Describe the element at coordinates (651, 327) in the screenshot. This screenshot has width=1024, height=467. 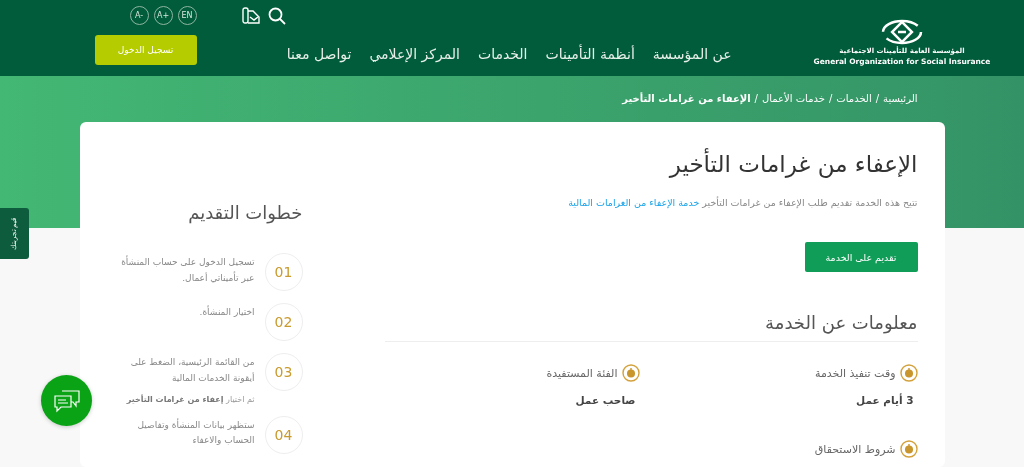
I see `section-title: معلومات عن الخدمة` at that location.